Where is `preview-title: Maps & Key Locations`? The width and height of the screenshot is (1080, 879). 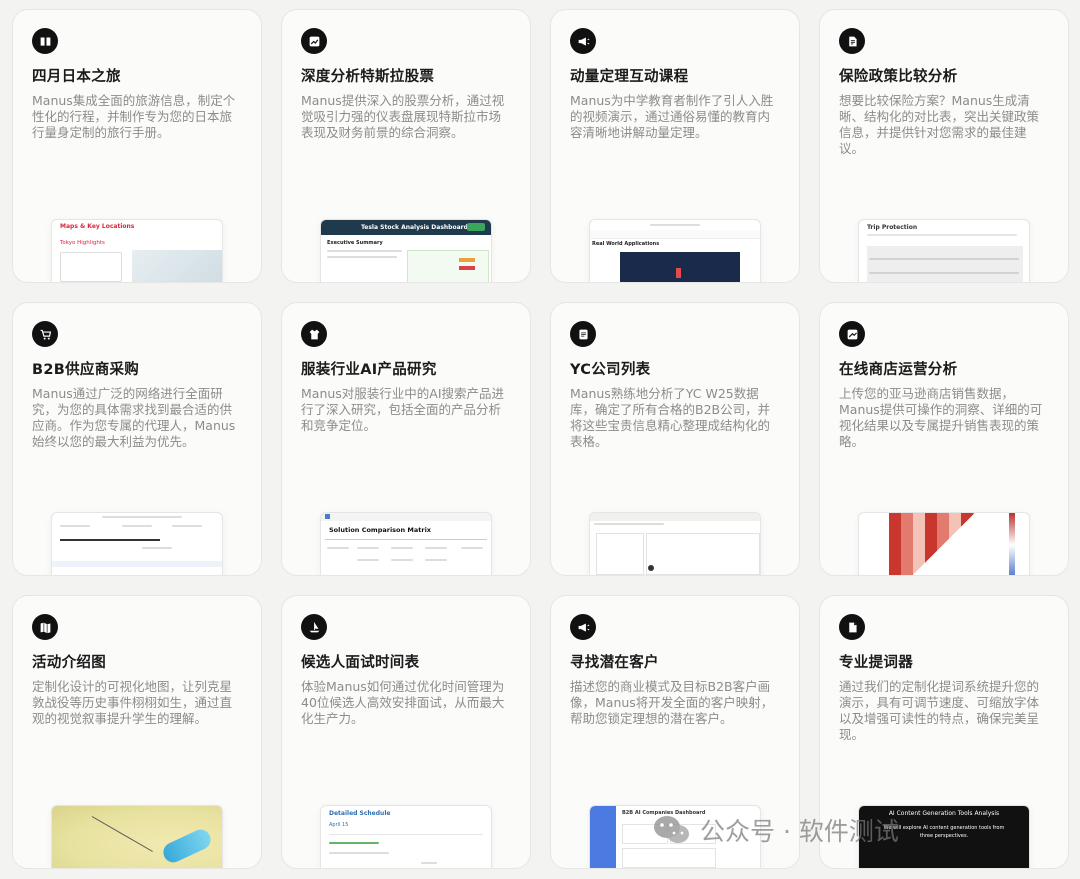 preview-title: Maps & Key Locations is located at coordinates (97, 226).